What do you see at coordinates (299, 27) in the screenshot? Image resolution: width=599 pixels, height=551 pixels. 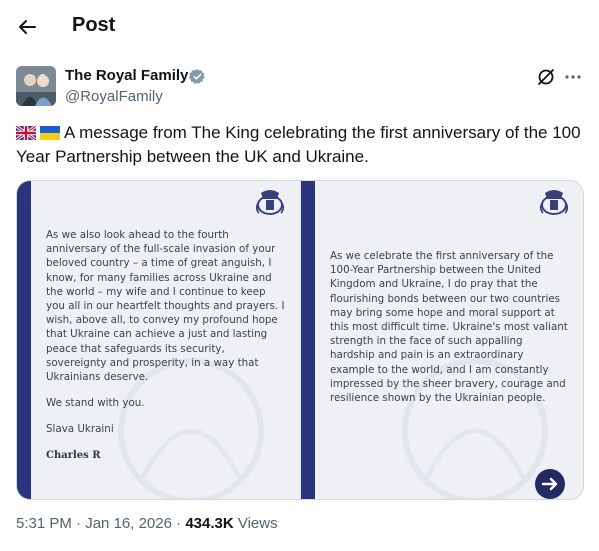 I see `top-bar: Post` at bounding box center [299, 27].